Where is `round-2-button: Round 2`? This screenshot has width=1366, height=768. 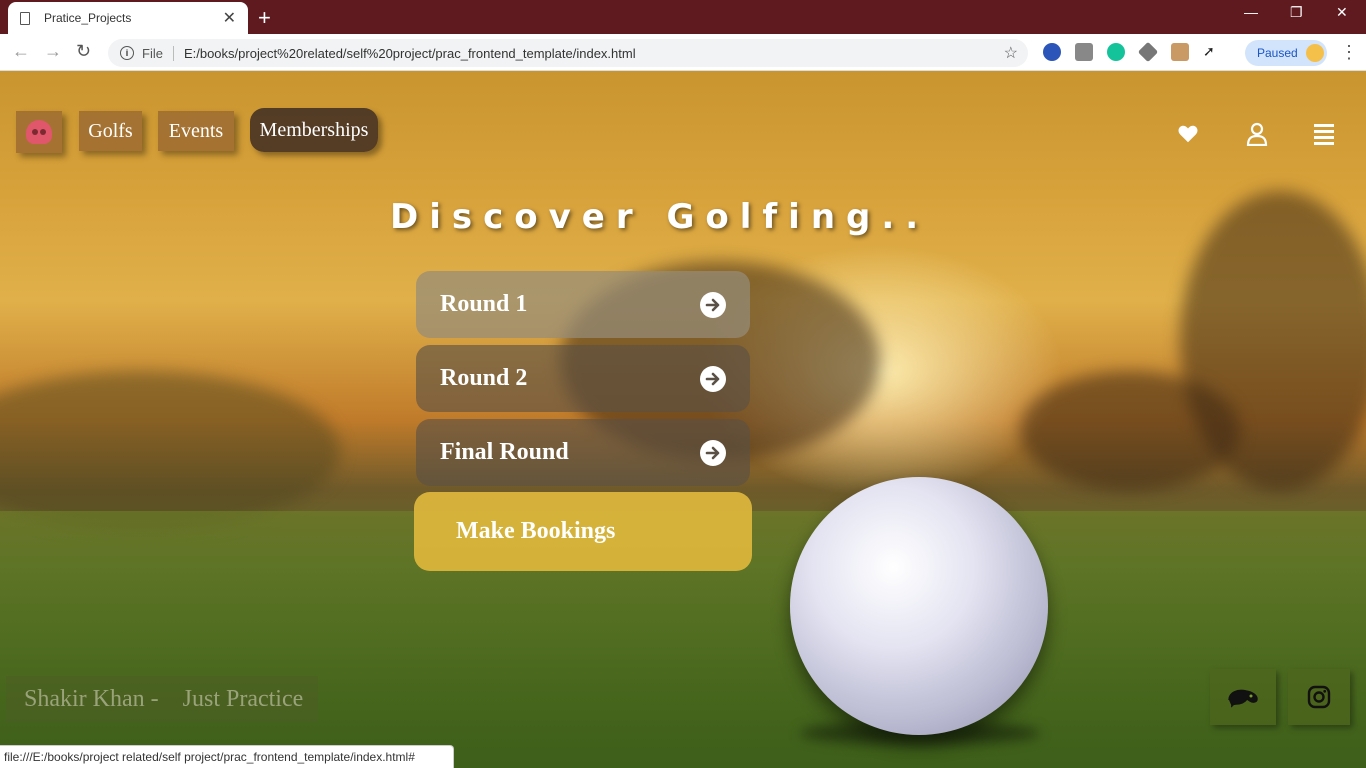 round-2-button: Round 2 is located at coordinates (583, 378).